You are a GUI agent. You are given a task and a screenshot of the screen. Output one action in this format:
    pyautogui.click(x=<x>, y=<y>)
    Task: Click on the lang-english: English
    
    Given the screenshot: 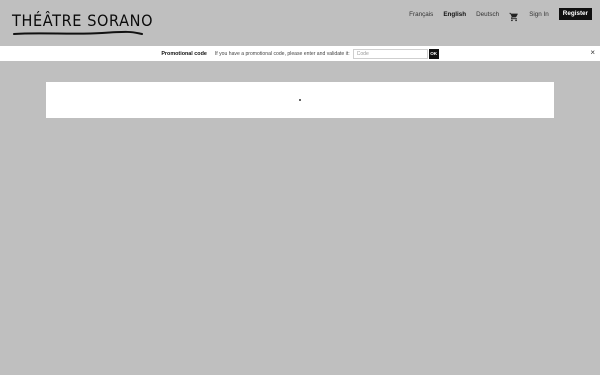 What is the action you would take?
    pyautogui.click(x=454, y=14)
    